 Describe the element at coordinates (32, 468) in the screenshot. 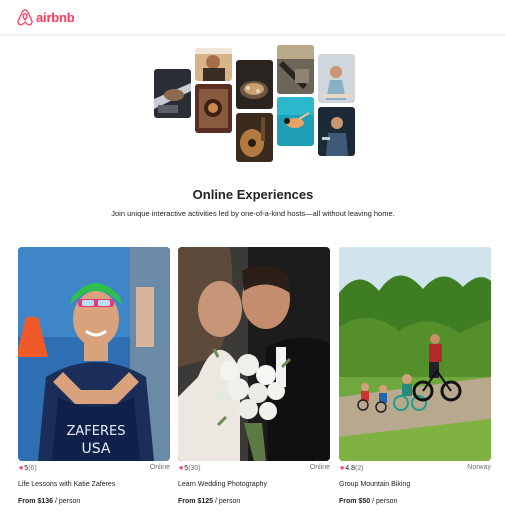

I see `review-count: (6)` at that location.